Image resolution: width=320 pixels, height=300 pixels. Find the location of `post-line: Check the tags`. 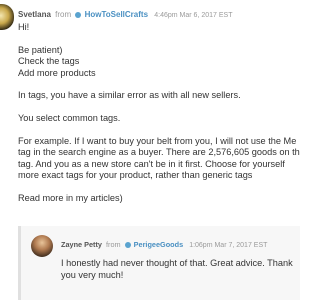

post-line: Check the tags is located at coordinates (49, 61).